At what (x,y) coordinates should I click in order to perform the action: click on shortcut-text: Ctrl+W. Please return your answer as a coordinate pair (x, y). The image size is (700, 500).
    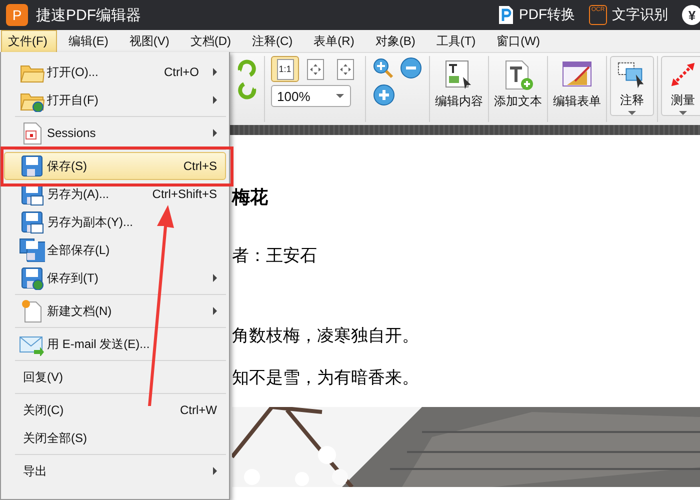
    Looking at the image, I should click on (198, 410).